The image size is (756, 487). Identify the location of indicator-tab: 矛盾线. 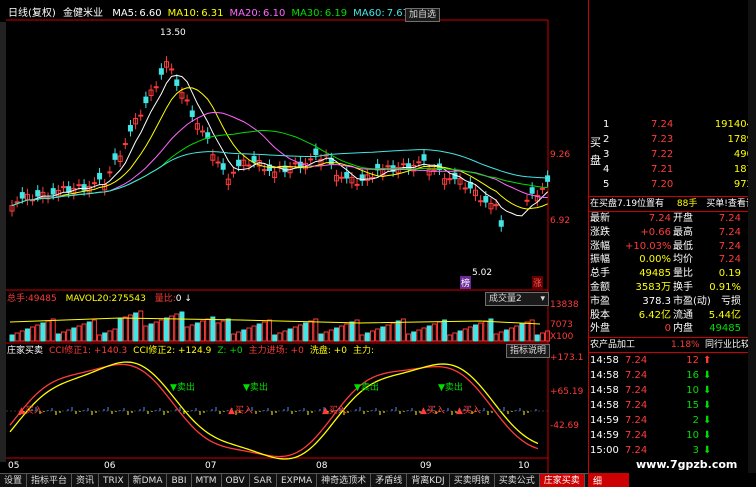
(389, 480).